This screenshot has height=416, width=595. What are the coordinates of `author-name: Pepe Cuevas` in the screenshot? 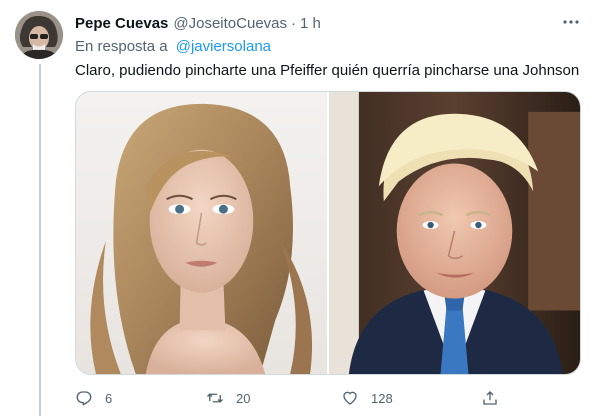 It's located at (121, 23).